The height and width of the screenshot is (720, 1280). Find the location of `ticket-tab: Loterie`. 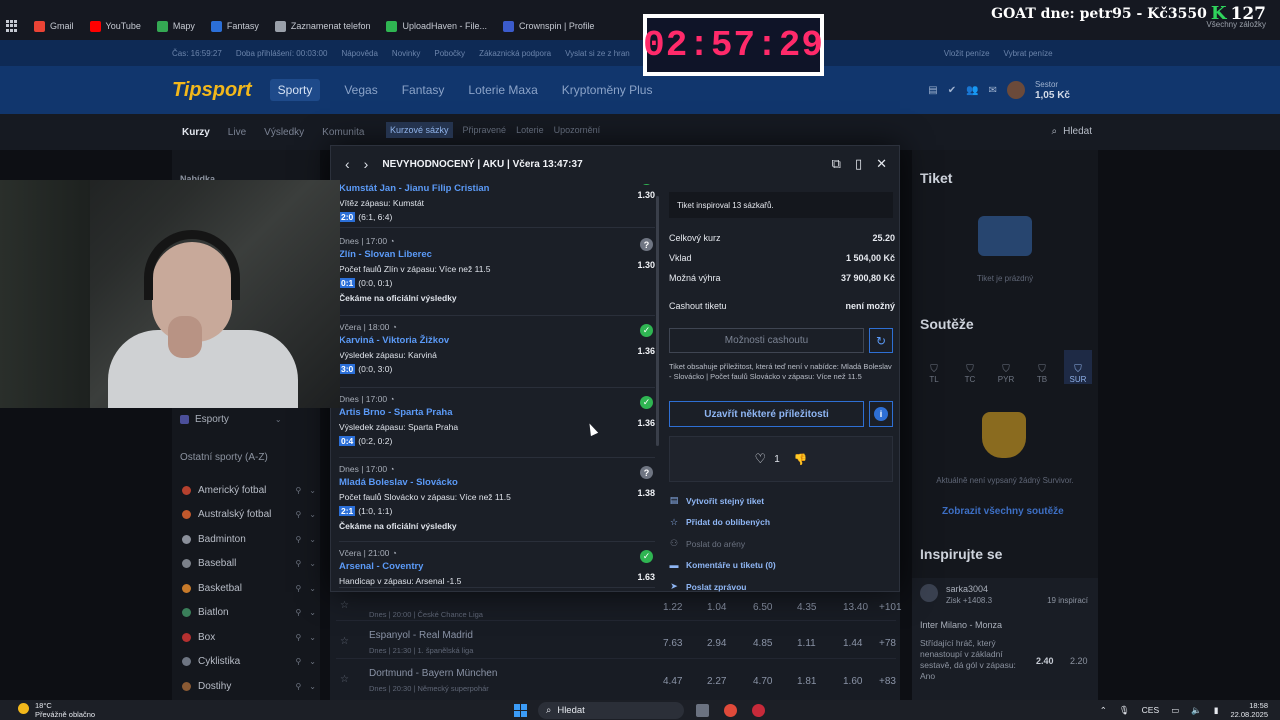

ticket-tab: Loterie is located at coordinates (530, 130).